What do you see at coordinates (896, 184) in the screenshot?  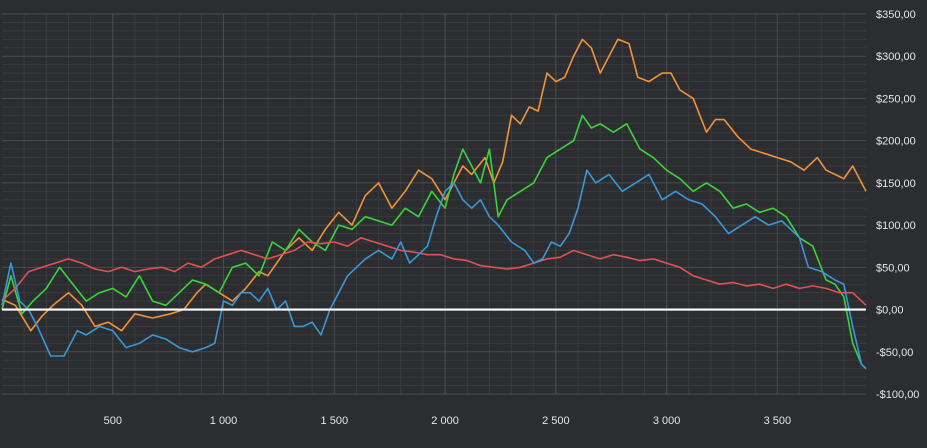 I see `y-tick-label: $150,00` at bounding box center [896, 184].